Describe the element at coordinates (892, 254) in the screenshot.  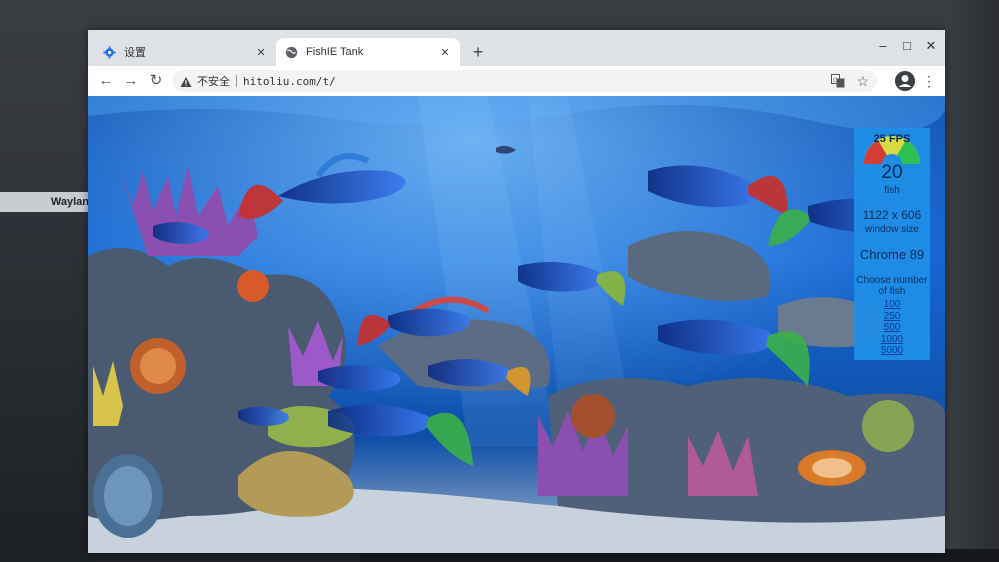
I see `browser-version: Chrome 89` at that location.